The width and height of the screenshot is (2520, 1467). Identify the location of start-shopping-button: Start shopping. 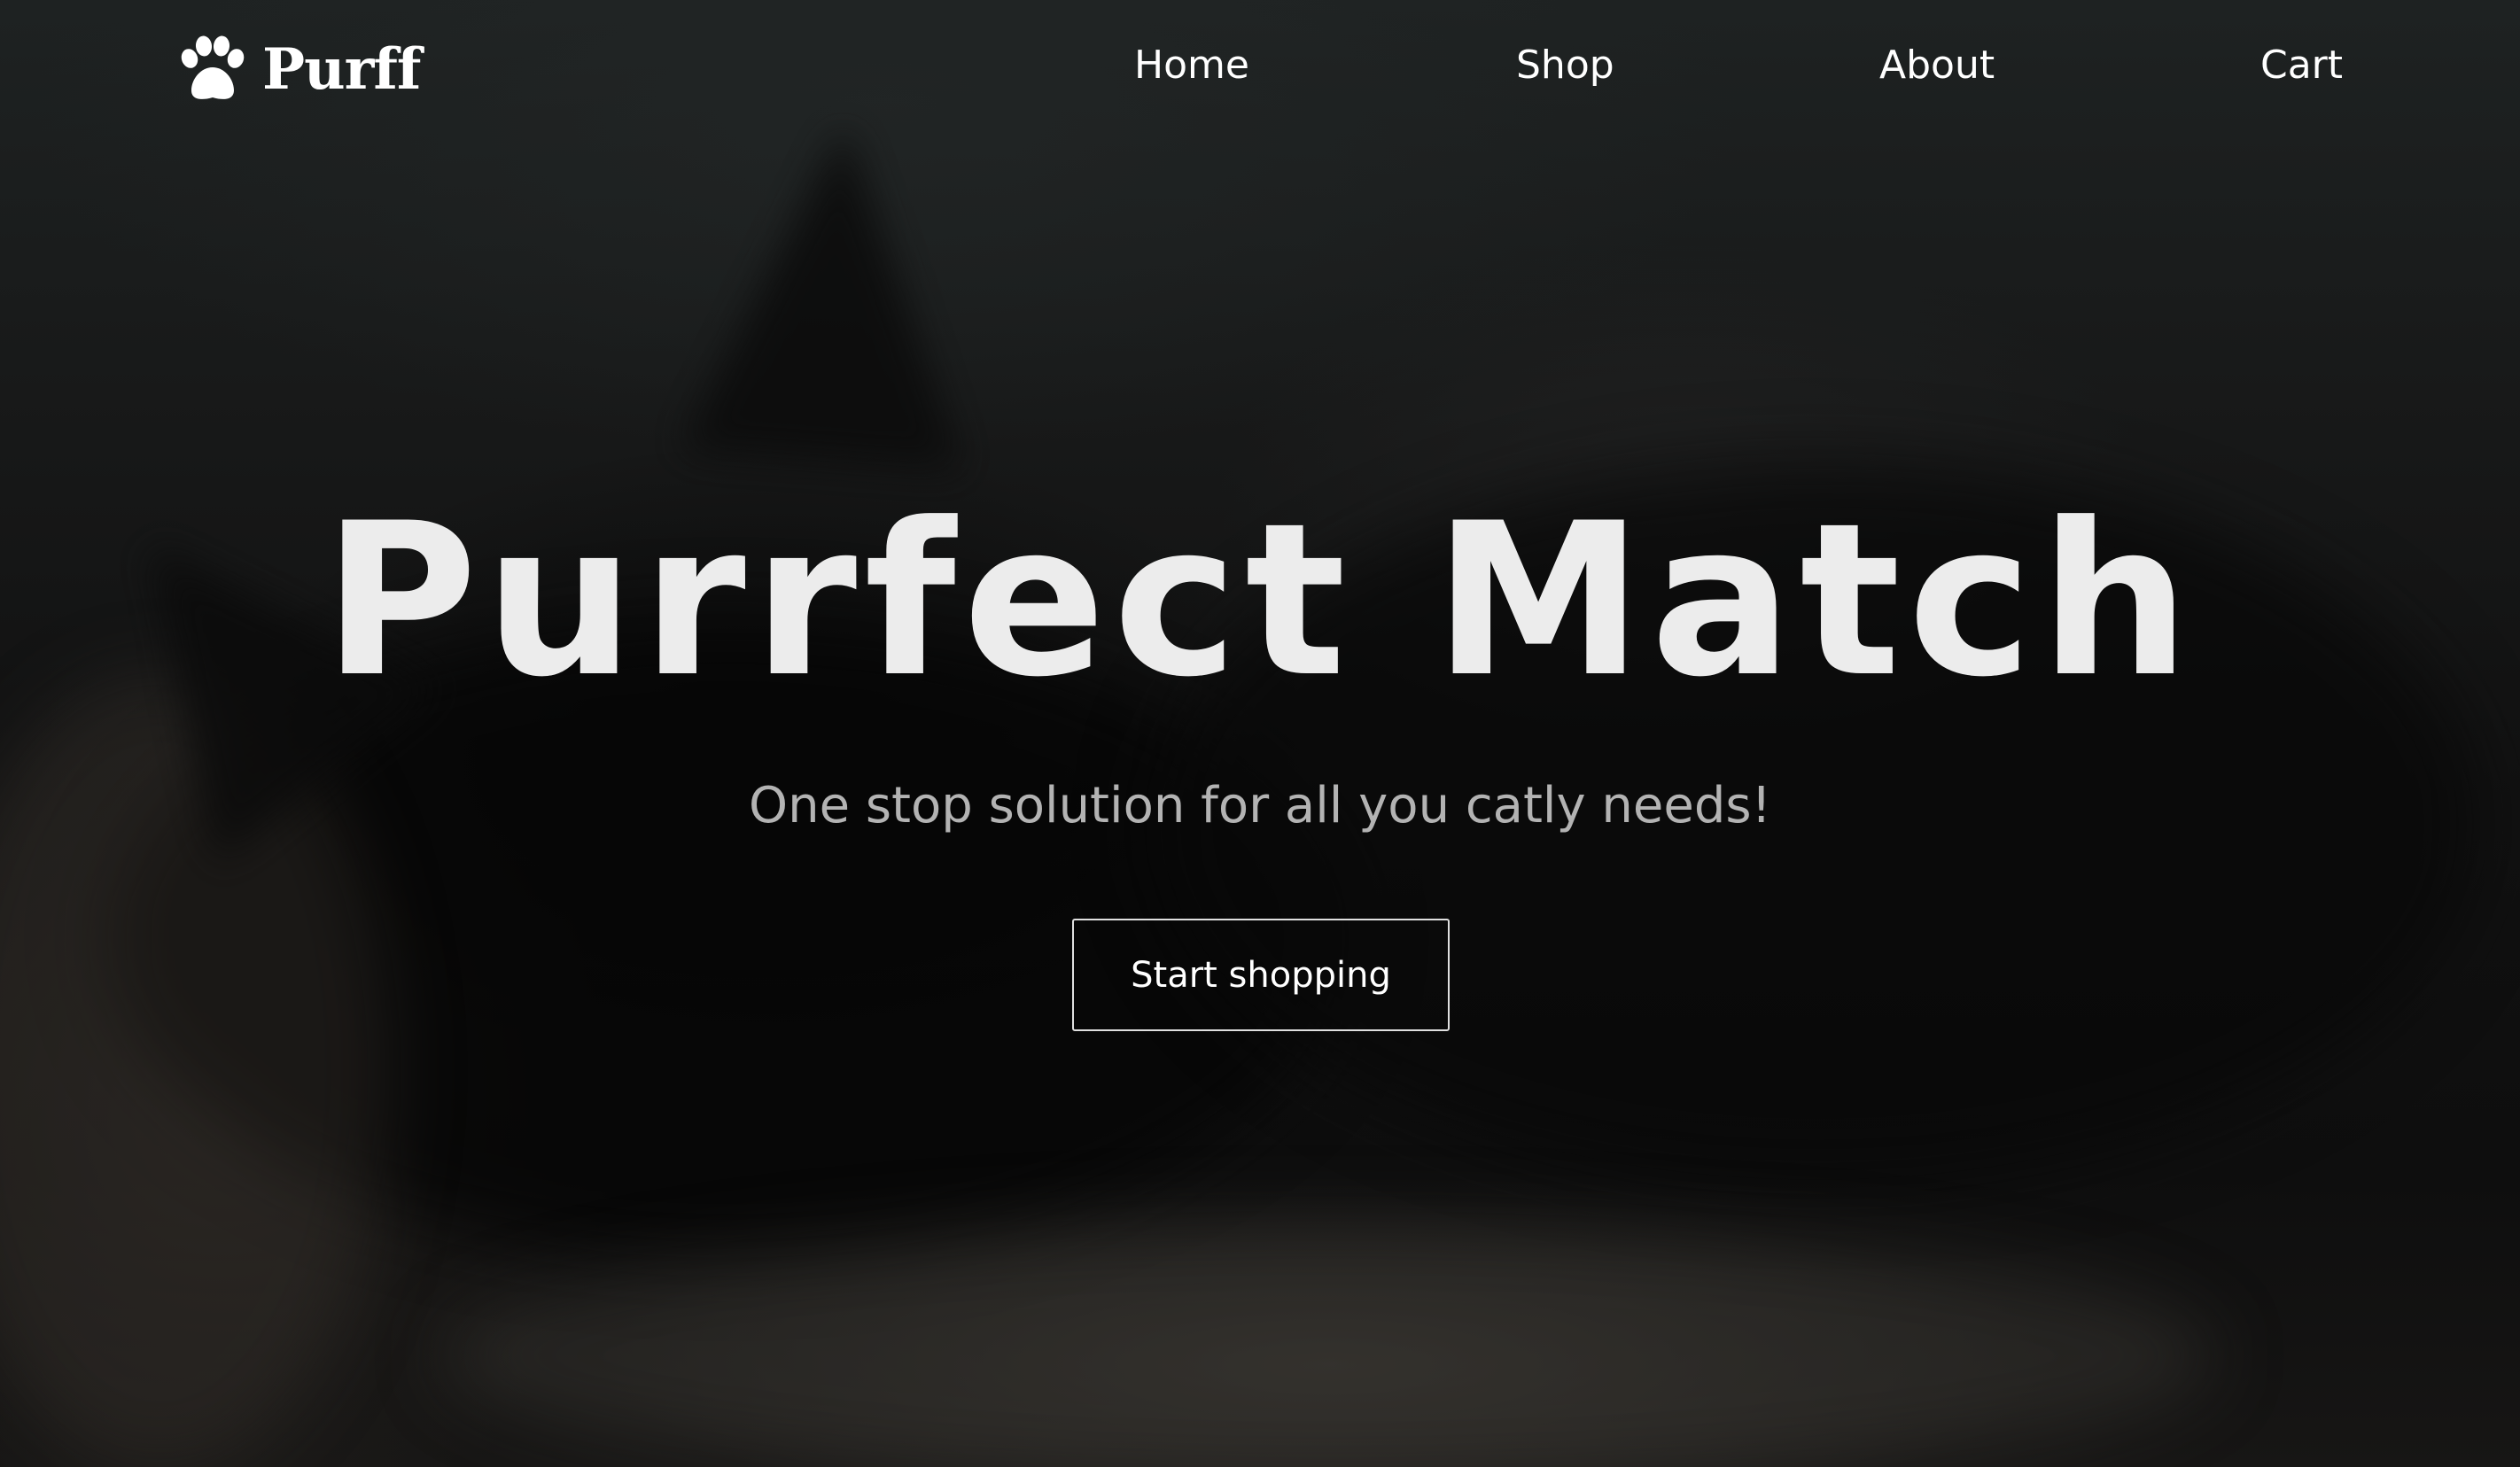
(1261, 975).